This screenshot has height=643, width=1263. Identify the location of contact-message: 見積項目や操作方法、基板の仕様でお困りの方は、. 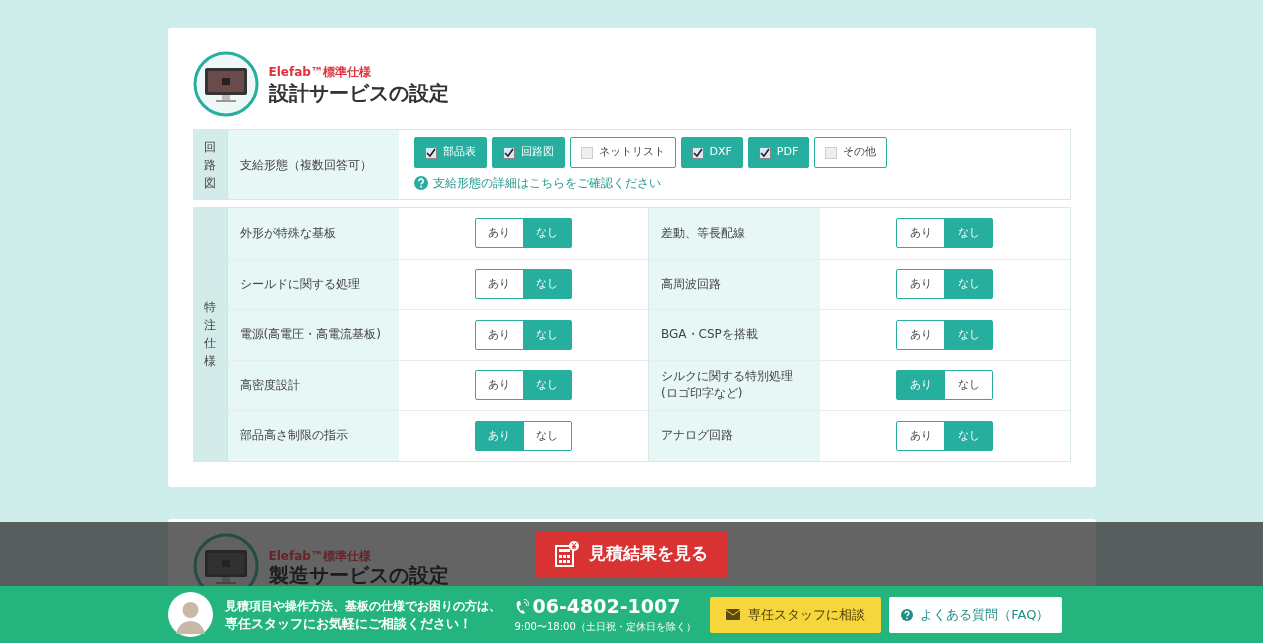
(362, 606).